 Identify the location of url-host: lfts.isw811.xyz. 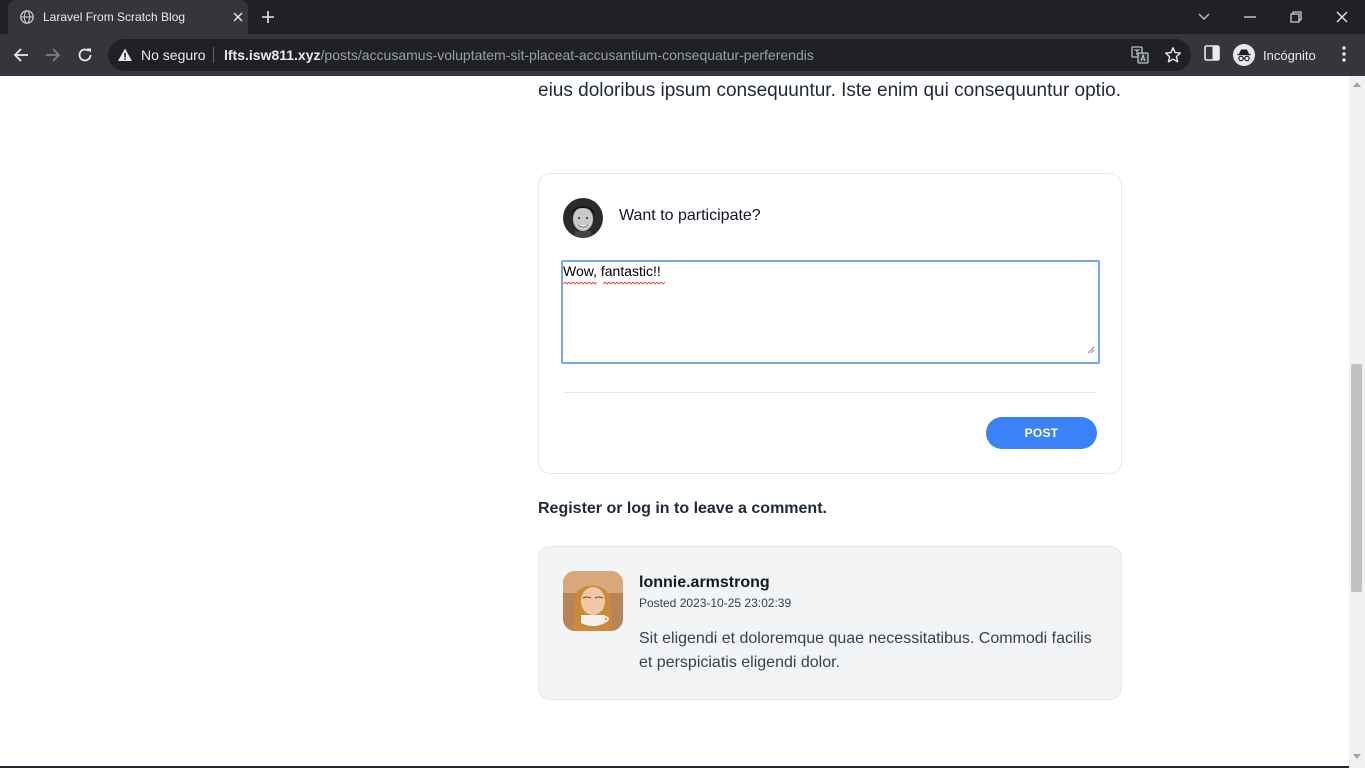
(272, 55).